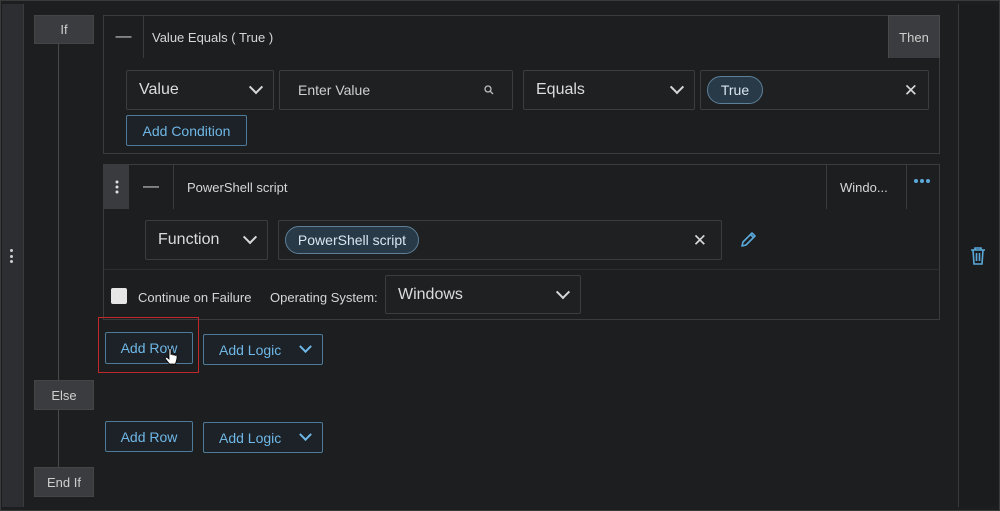  Describe the element at coordinates (64, 482) in the screenshot. I see `end-if-keyword: End If` at that location.